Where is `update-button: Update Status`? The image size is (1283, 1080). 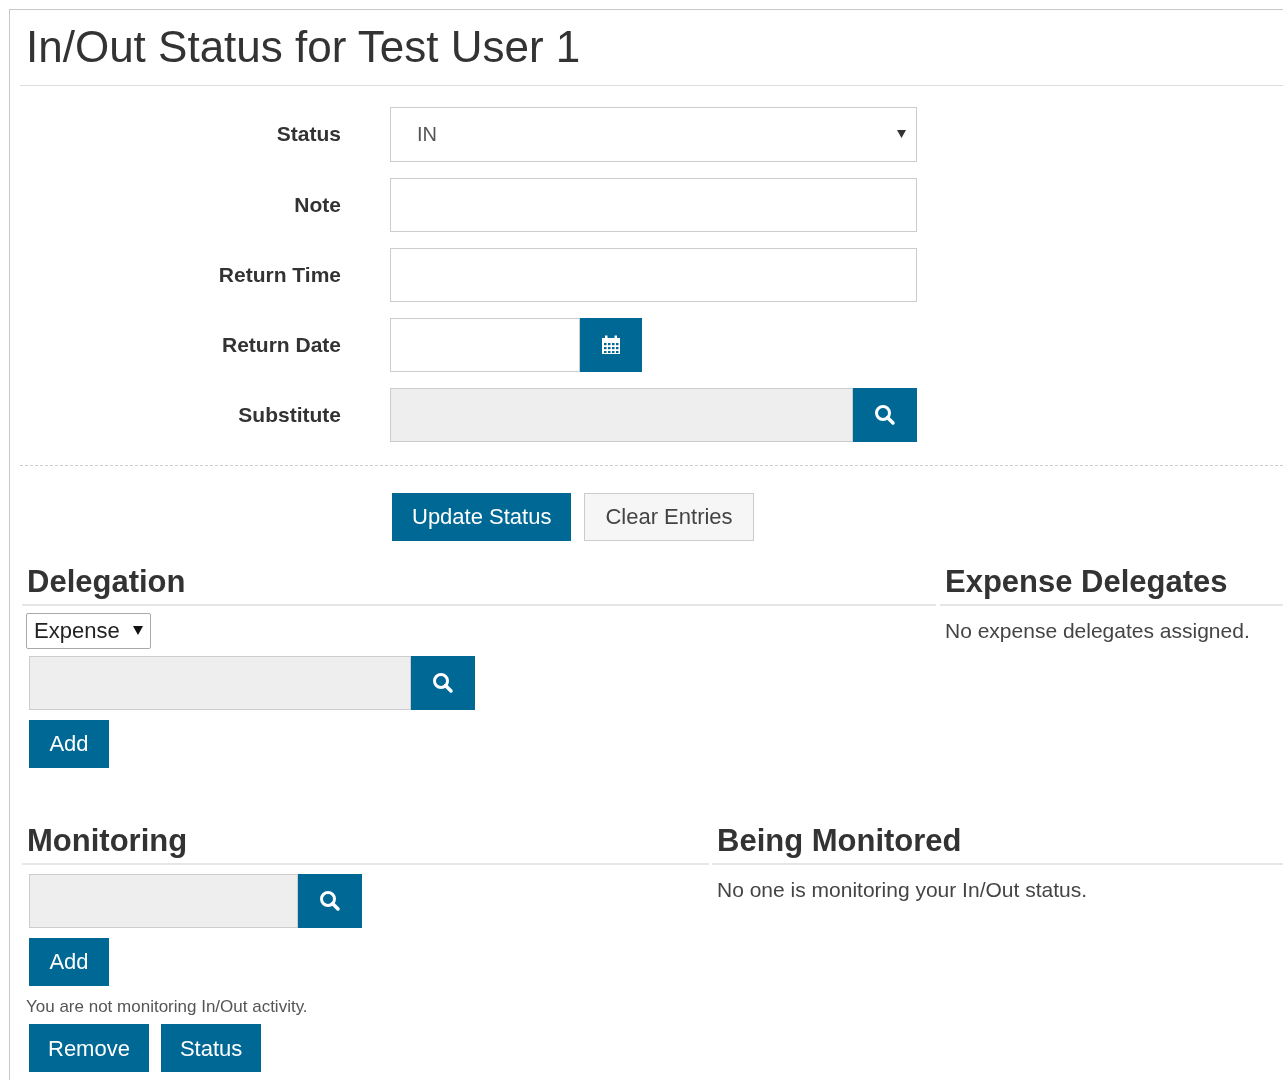
update-button: Update Status is located at coordinates (482, 516).